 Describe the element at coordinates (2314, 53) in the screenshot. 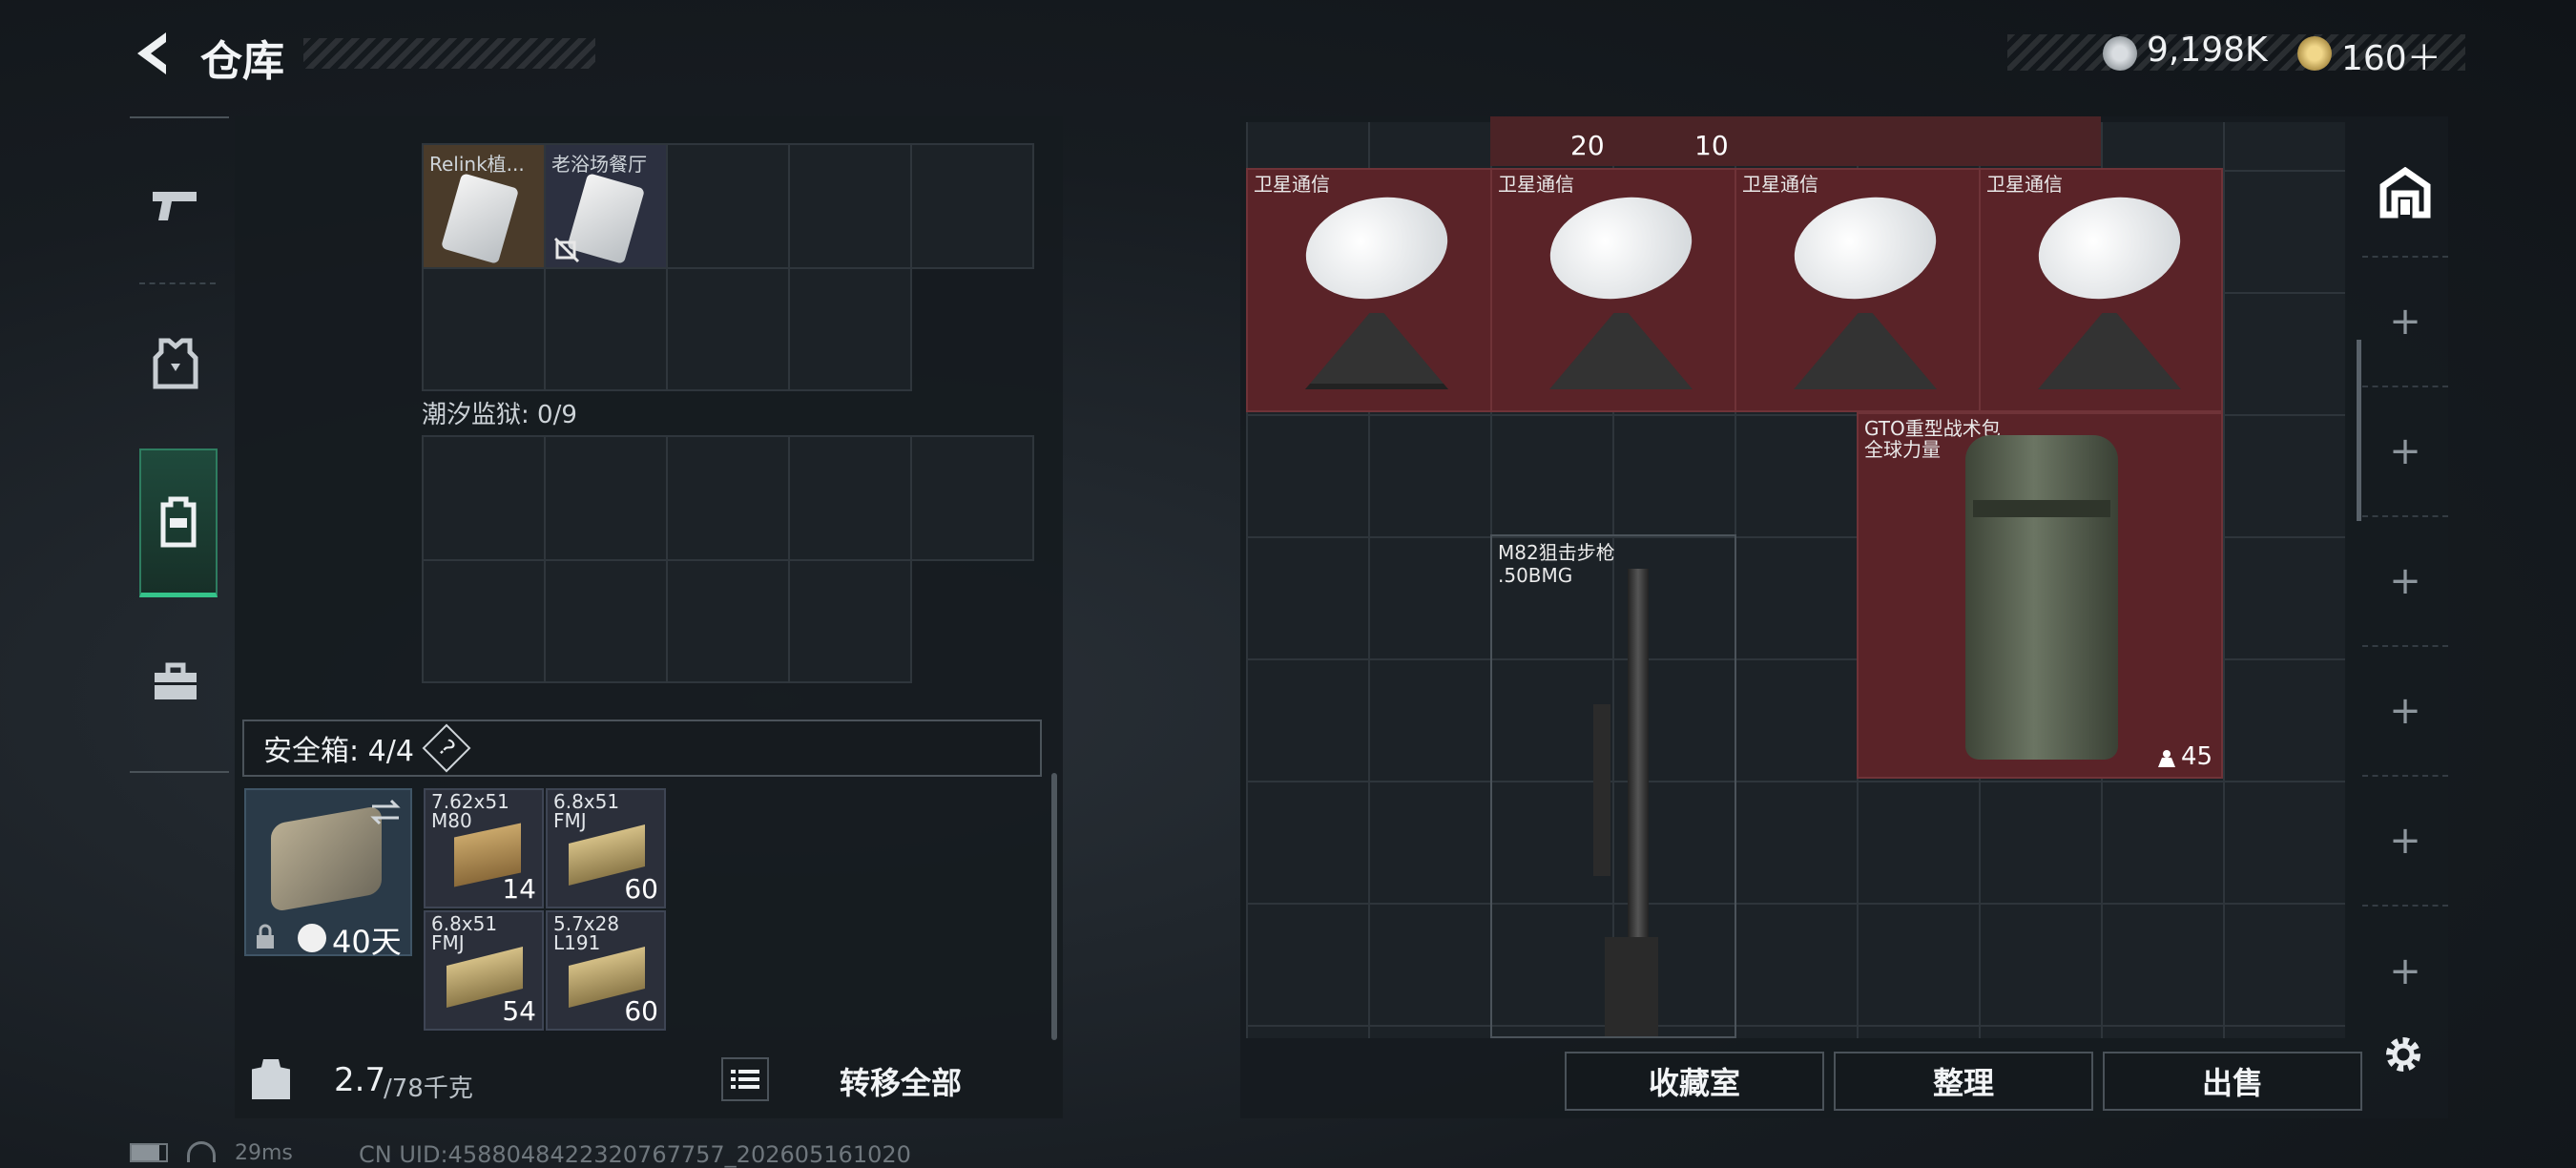

I see `gold-coin-icon` at that location.